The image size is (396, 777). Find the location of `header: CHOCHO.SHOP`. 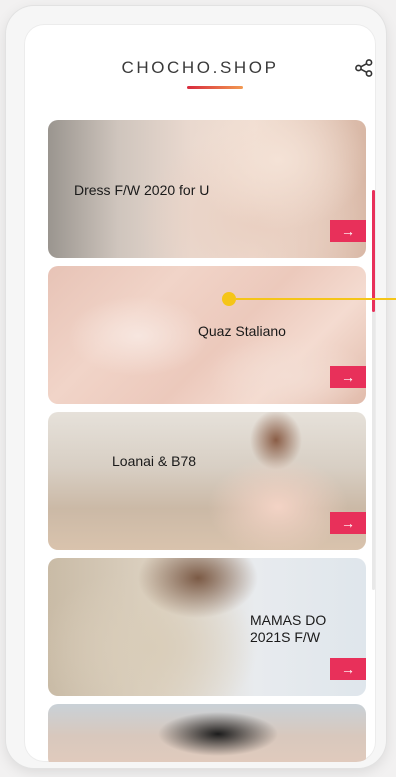

header: CHOCHO.SHOP is located at coordinates (200, 70).